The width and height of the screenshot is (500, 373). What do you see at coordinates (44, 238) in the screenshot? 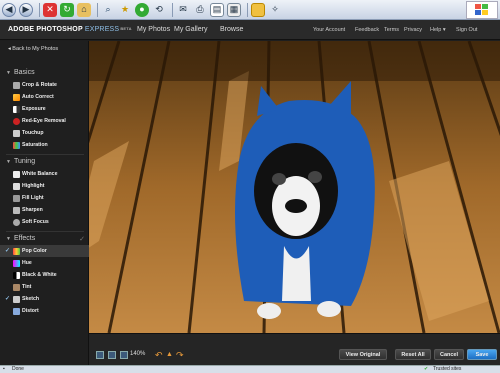
I see `section-effects: ▼ Effects ✓` at bounding box center [44, 238].